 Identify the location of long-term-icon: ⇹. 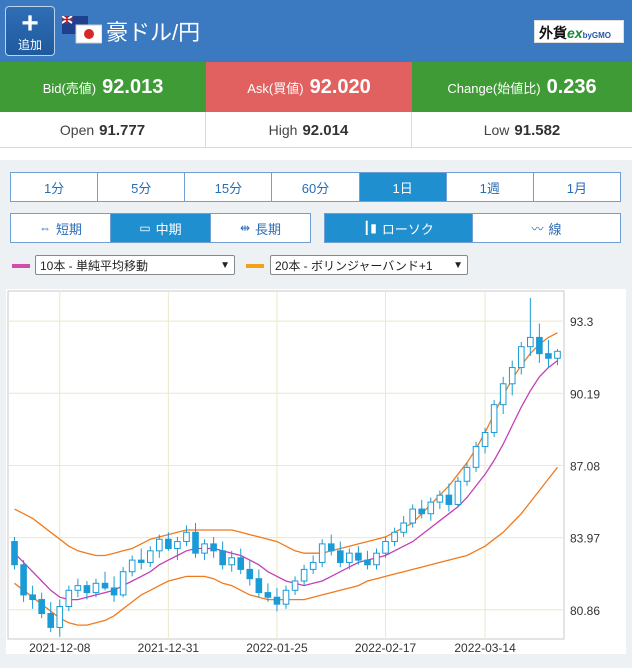
(245, 228).